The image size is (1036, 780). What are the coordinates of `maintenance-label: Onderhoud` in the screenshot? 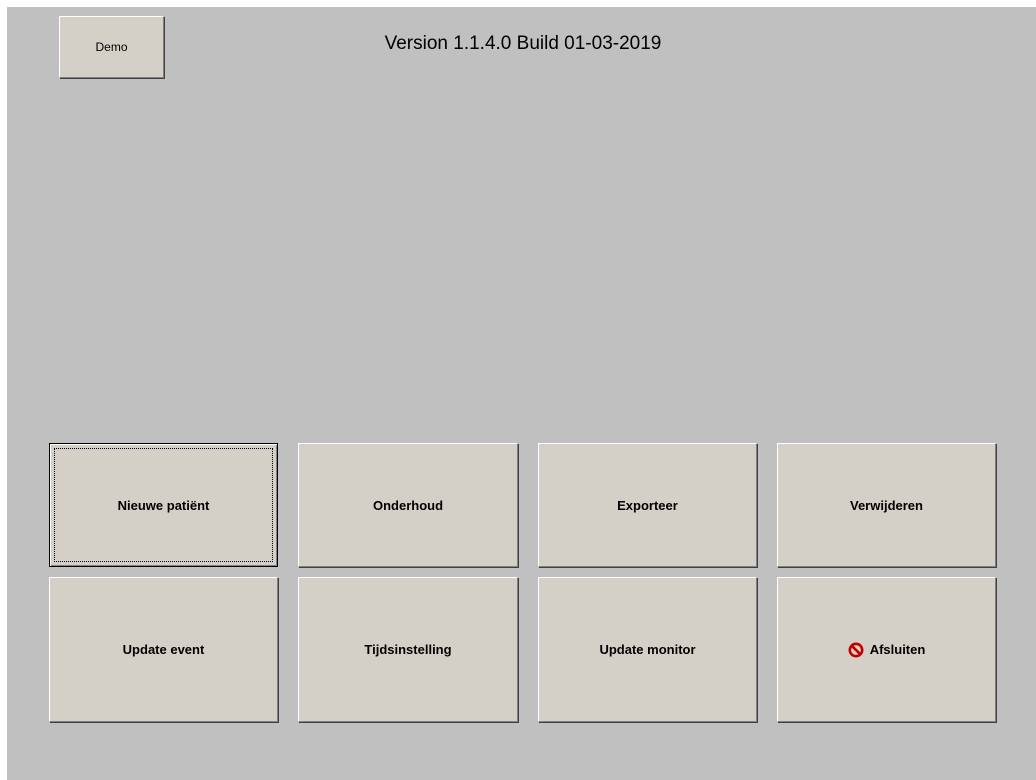 It's located at (408, 505).